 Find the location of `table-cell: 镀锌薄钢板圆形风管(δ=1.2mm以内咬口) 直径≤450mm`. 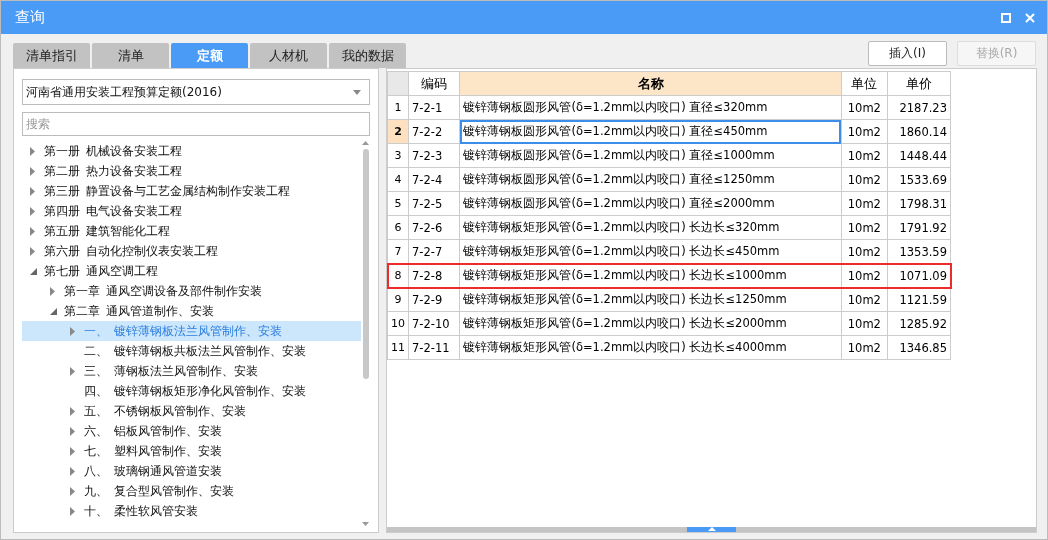

table-cell: 镀锌薄钢板圆形风管(δ=1.2mm以内咬口) 直径≤450mm is located at coordinates (650, 131).